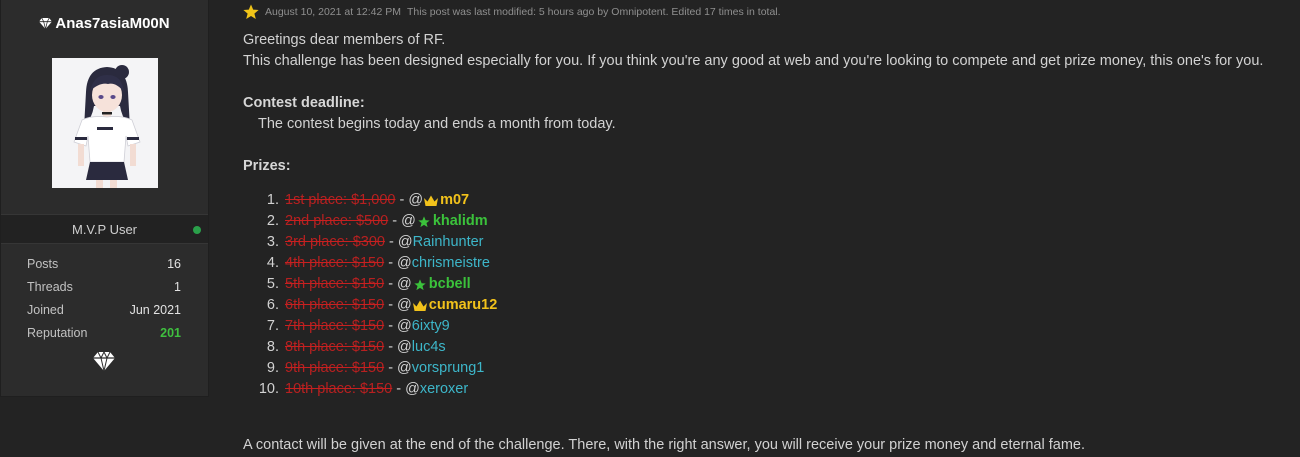  I want to click on stat-value: 1, so click(177, 287).